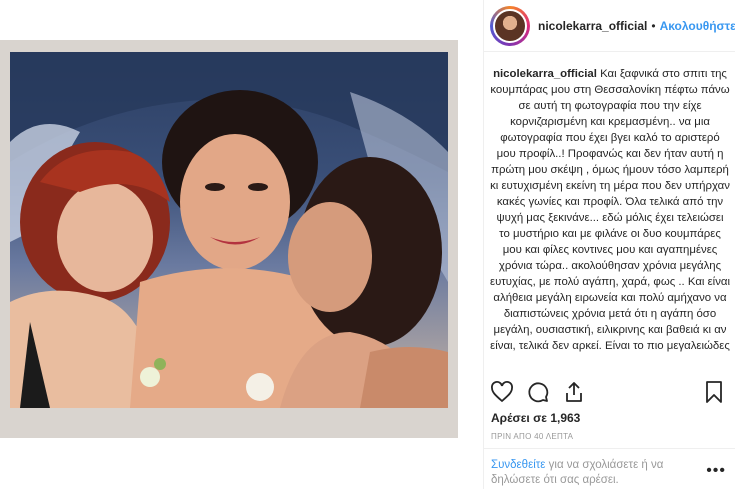 This screenshot has height=489, width=735. What do you see at coordinates (574, 392) in the screenshot?
I see `share-icon` at bounding box center [574, 392].